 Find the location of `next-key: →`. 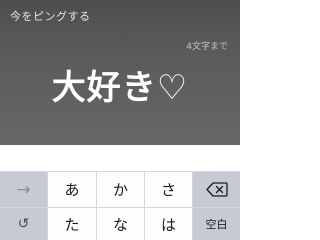

next-key: → is located at coordinates (23, 189).